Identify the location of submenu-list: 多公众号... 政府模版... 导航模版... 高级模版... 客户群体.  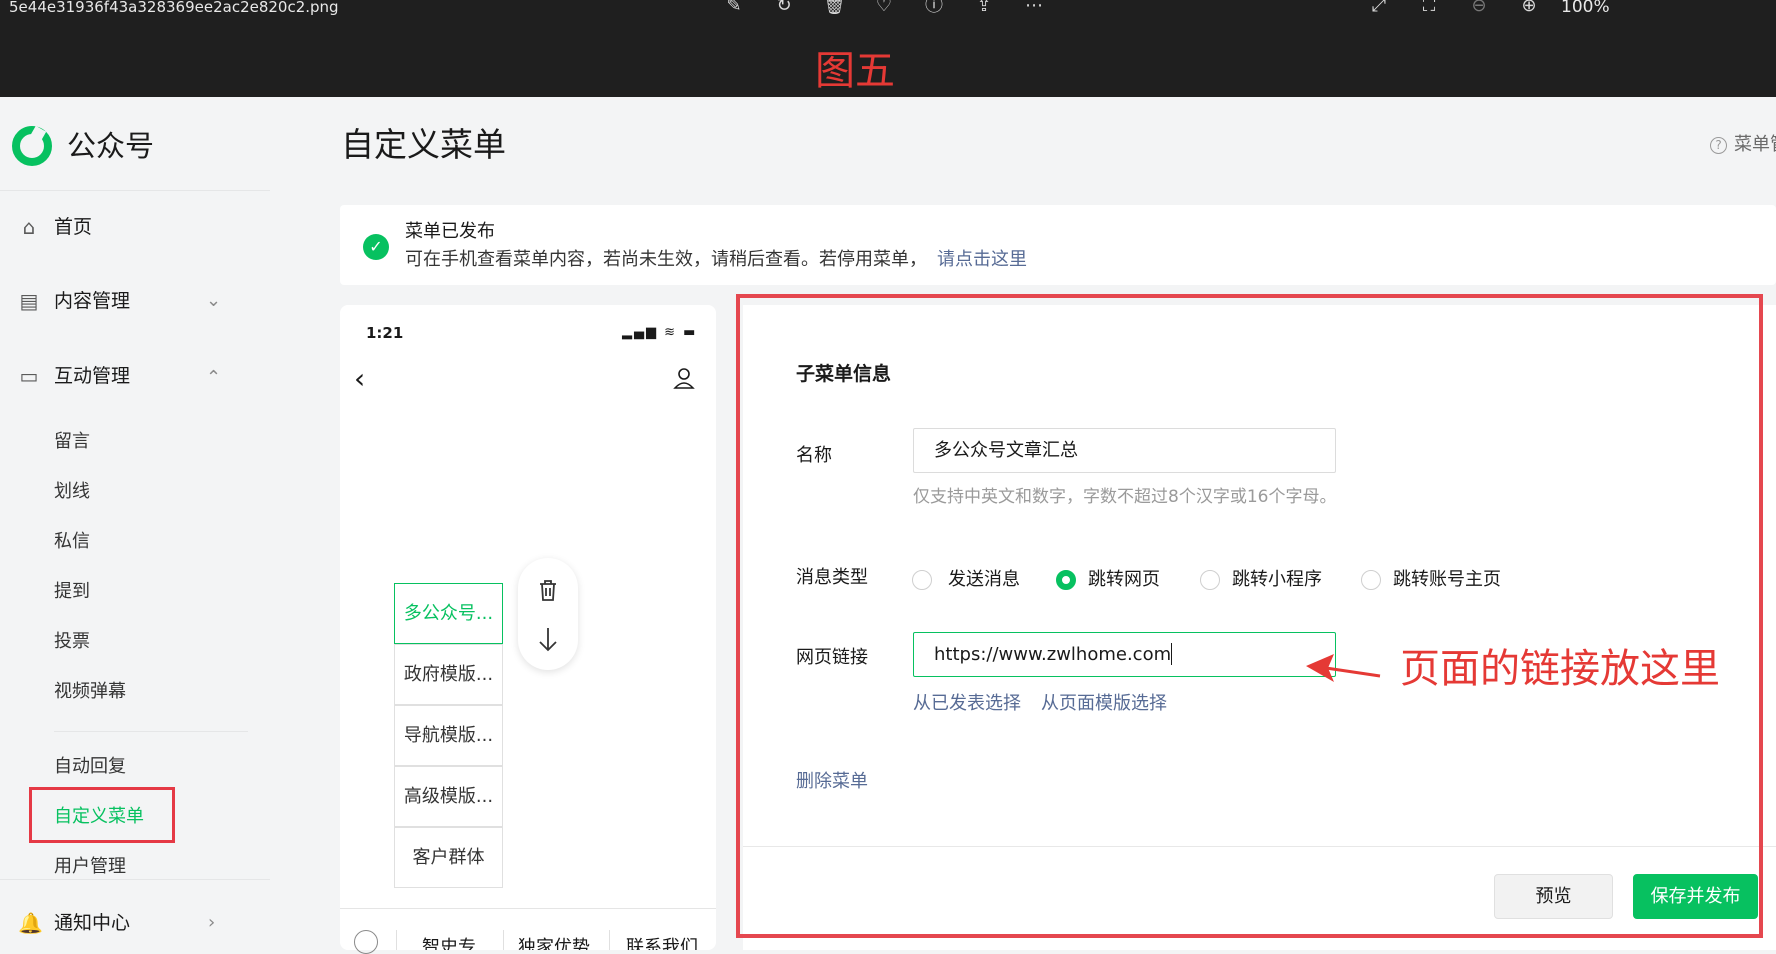
(448, 735).